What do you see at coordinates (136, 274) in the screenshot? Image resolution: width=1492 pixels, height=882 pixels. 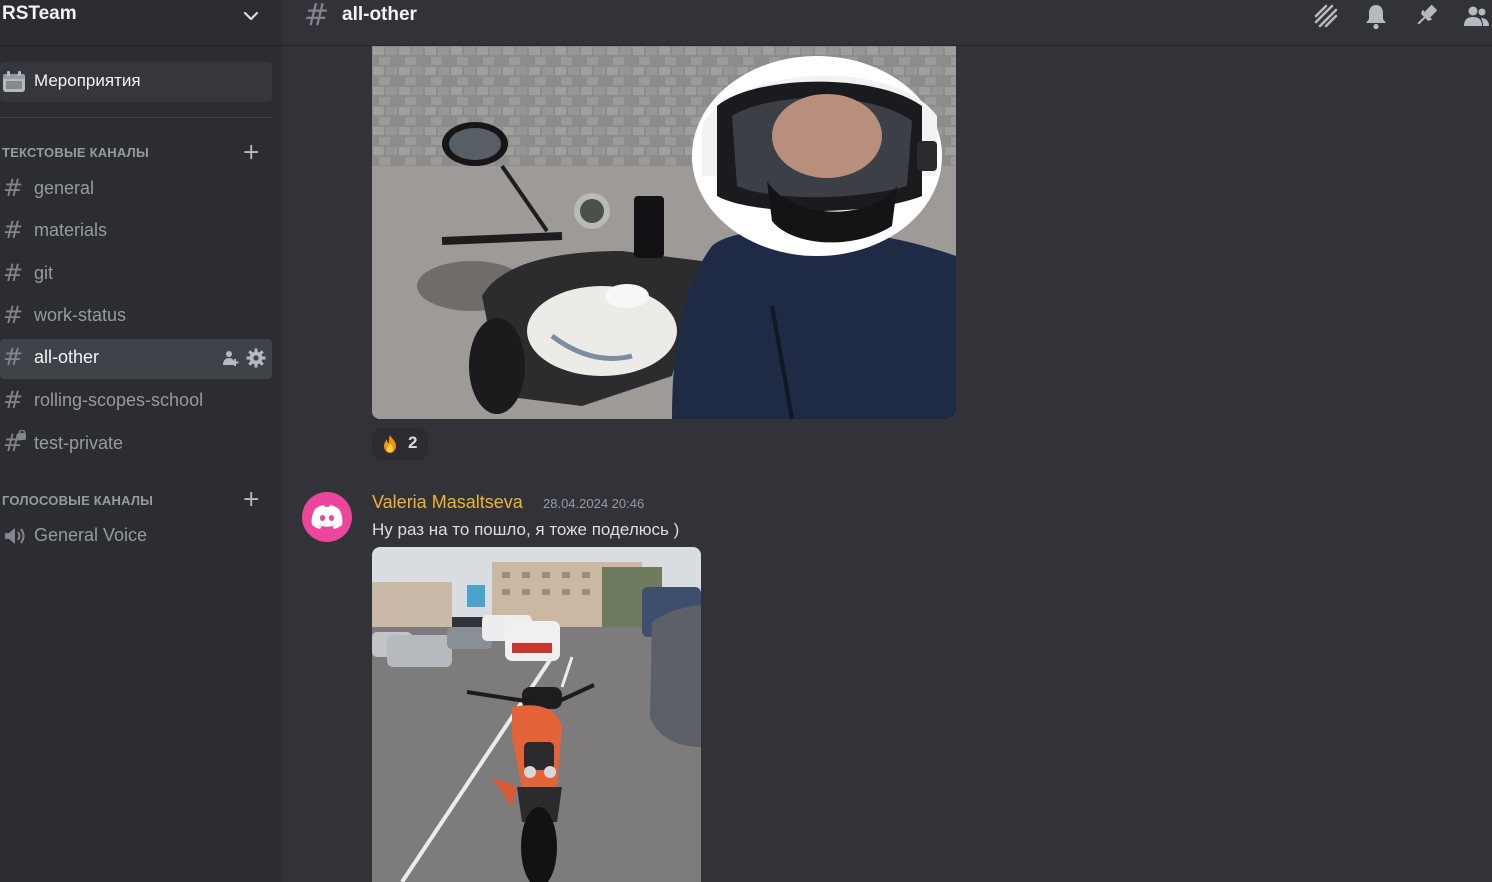 I see `channel-git: # git` at bounding box center [136, 274].